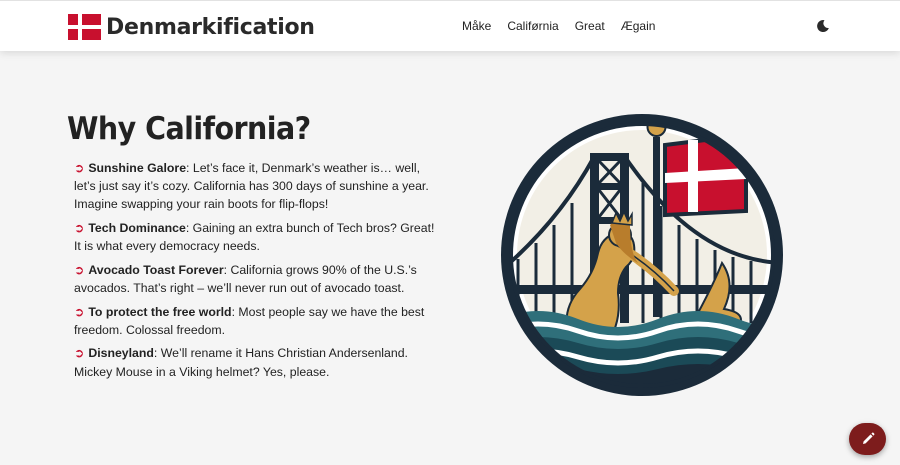 The width and height of the screenshot is (900, 465). Describe the element at coordinates (476, 26) in the screenshot. I see `nav-link-make: Måke` at that location.